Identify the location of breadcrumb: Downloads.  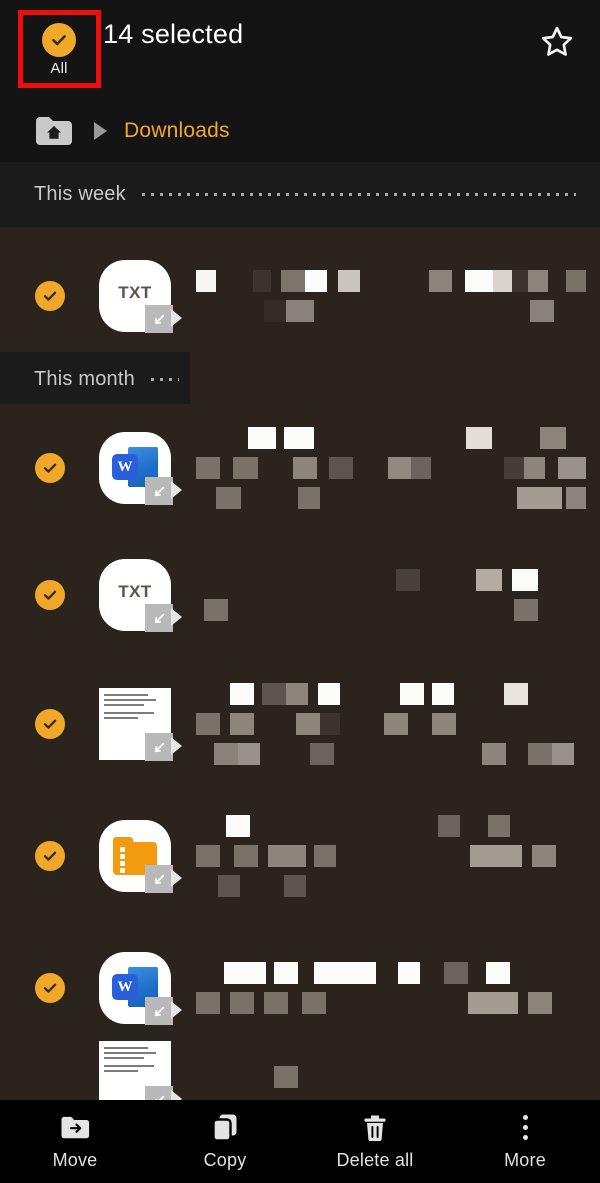
(300, 131).